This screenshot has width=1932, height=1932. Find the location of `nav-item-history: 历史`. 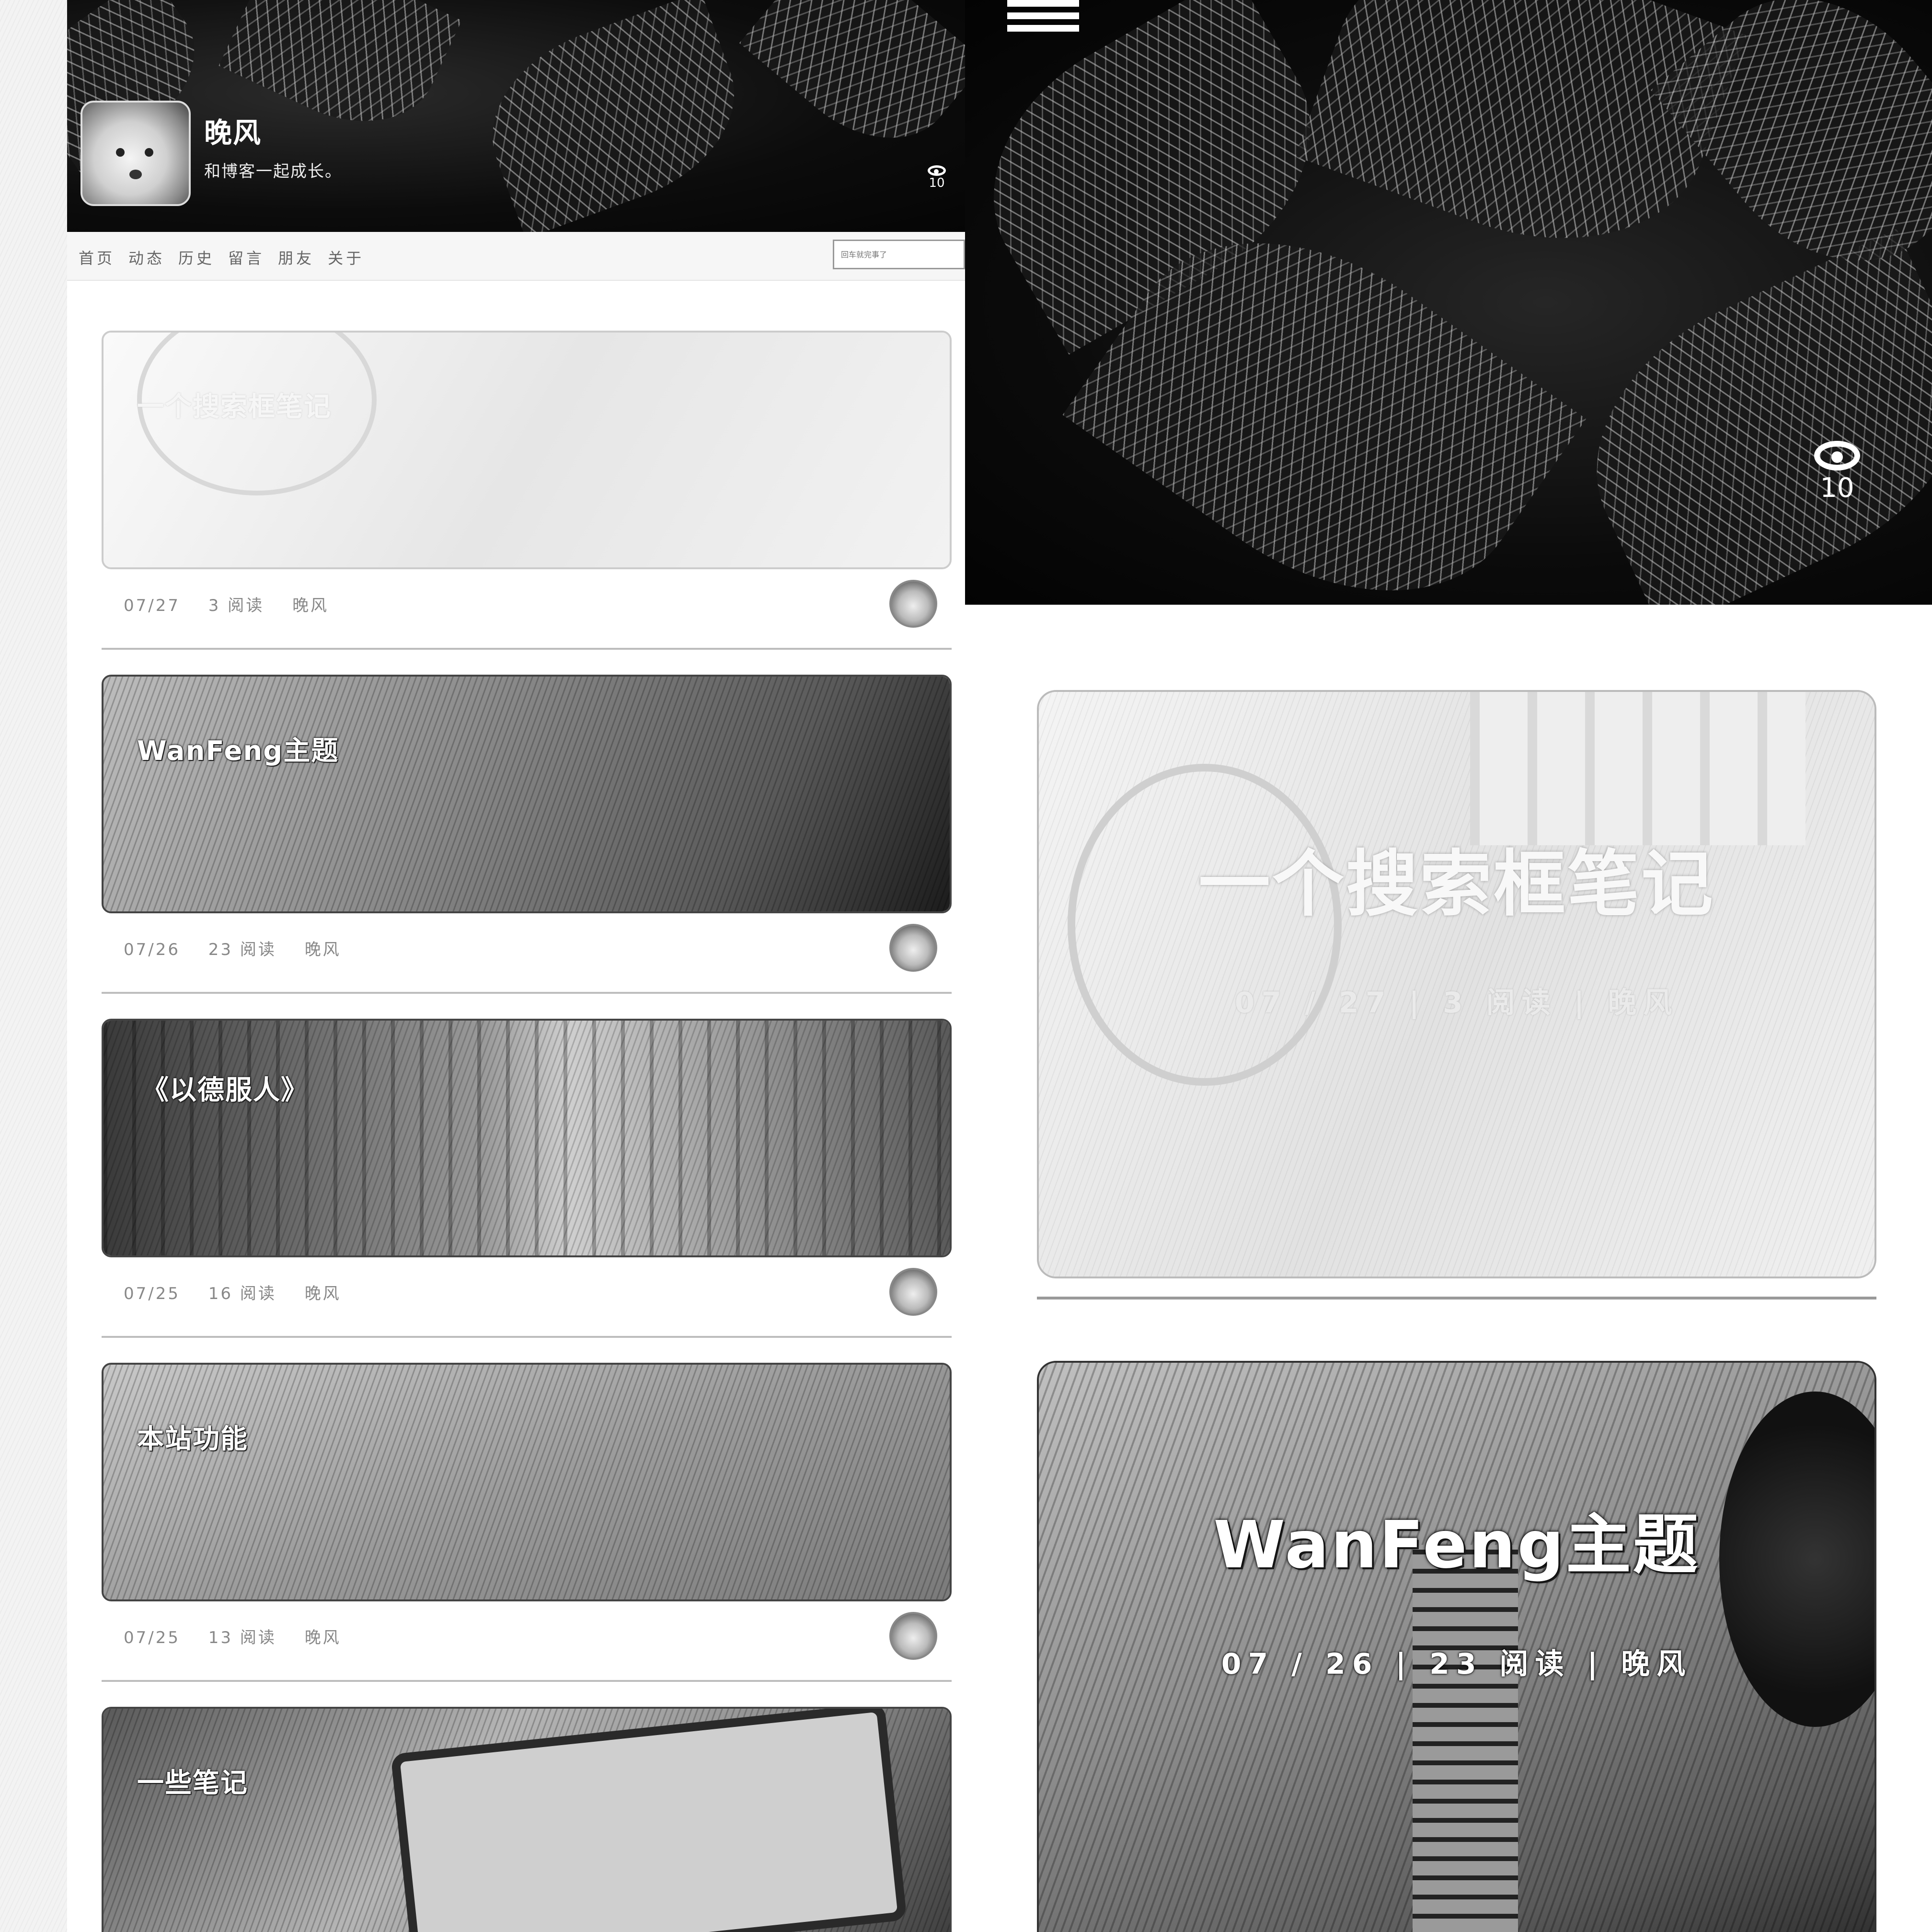

nav-item-history: 历史 is located at coordinates (196, 257).